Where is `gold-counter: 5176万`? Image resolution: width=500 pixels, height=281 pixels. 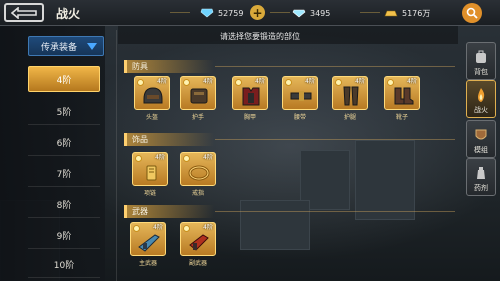
gold-counter: 5176万 is located at coordinates (407, 13).